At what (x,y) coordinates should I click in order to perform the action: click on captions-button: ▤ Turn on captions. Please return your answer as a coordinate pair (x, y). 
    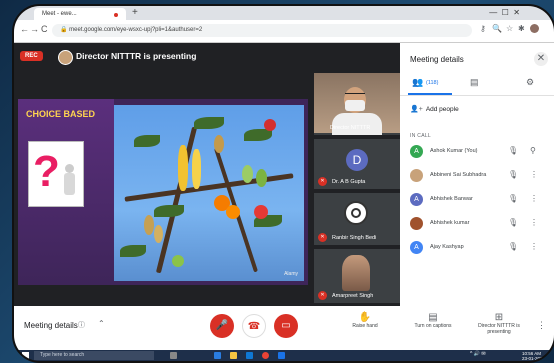
    Looking at the image, I should click on (433, 320).